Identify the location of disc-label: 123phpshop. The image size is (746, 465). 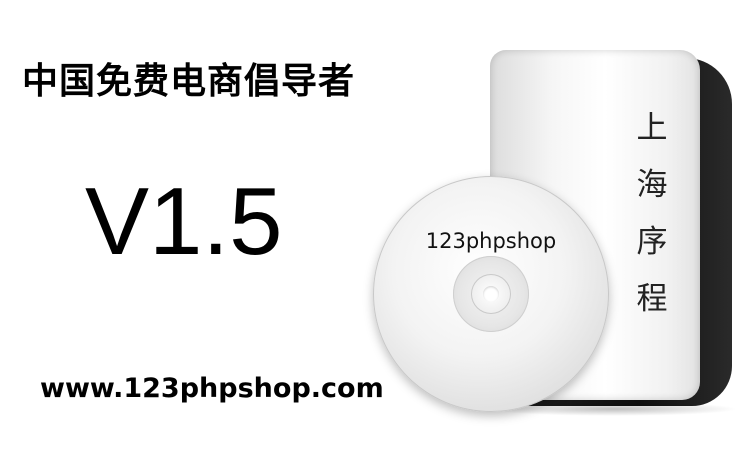
(491, 241).